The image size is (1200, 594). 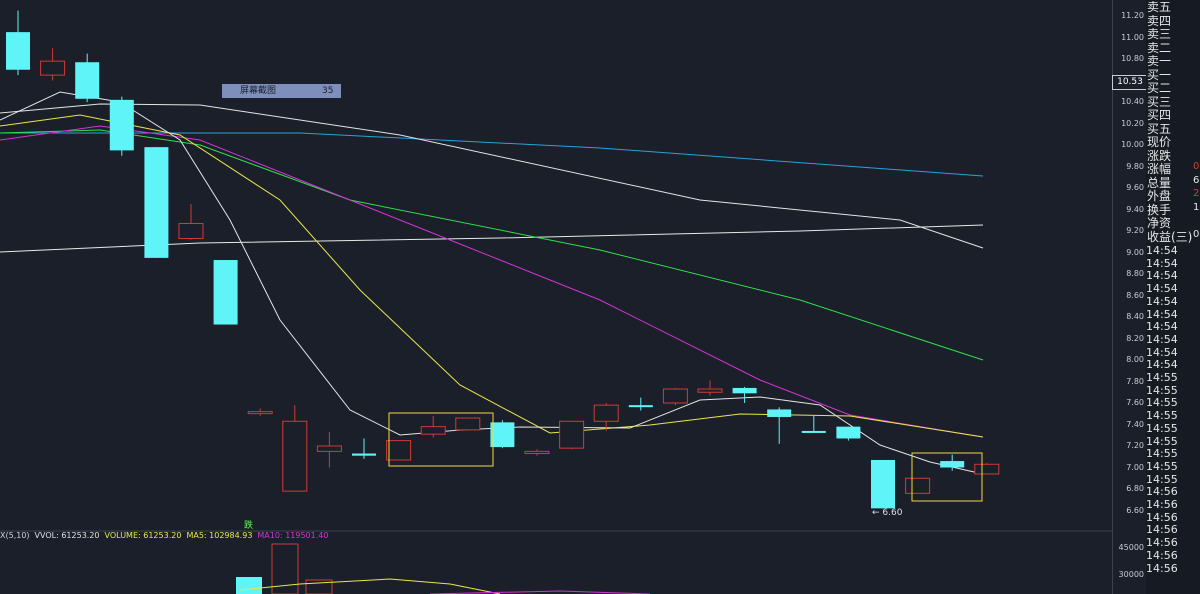 What do you see at coordinates (1132, 101) in the screenshot?
I see `price-tick: 10.40` at bounding box center [1132, 101].